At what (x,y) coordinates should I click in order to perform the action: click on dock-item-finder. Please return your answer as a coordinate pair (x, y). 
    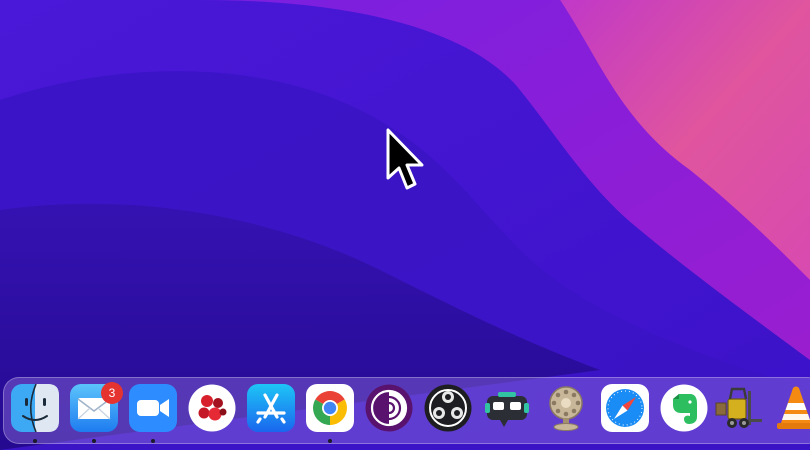
    Looking at the image, I should click on (35, 408).